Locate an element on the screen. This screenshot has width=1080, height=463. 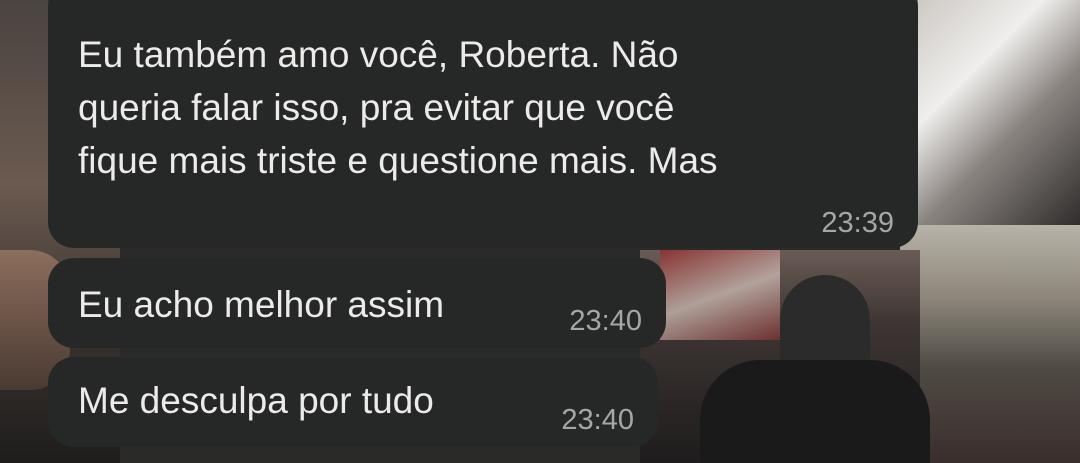
message-bubble: Me desculpa por tudo 23:40 is located at coordinates (353, 402).